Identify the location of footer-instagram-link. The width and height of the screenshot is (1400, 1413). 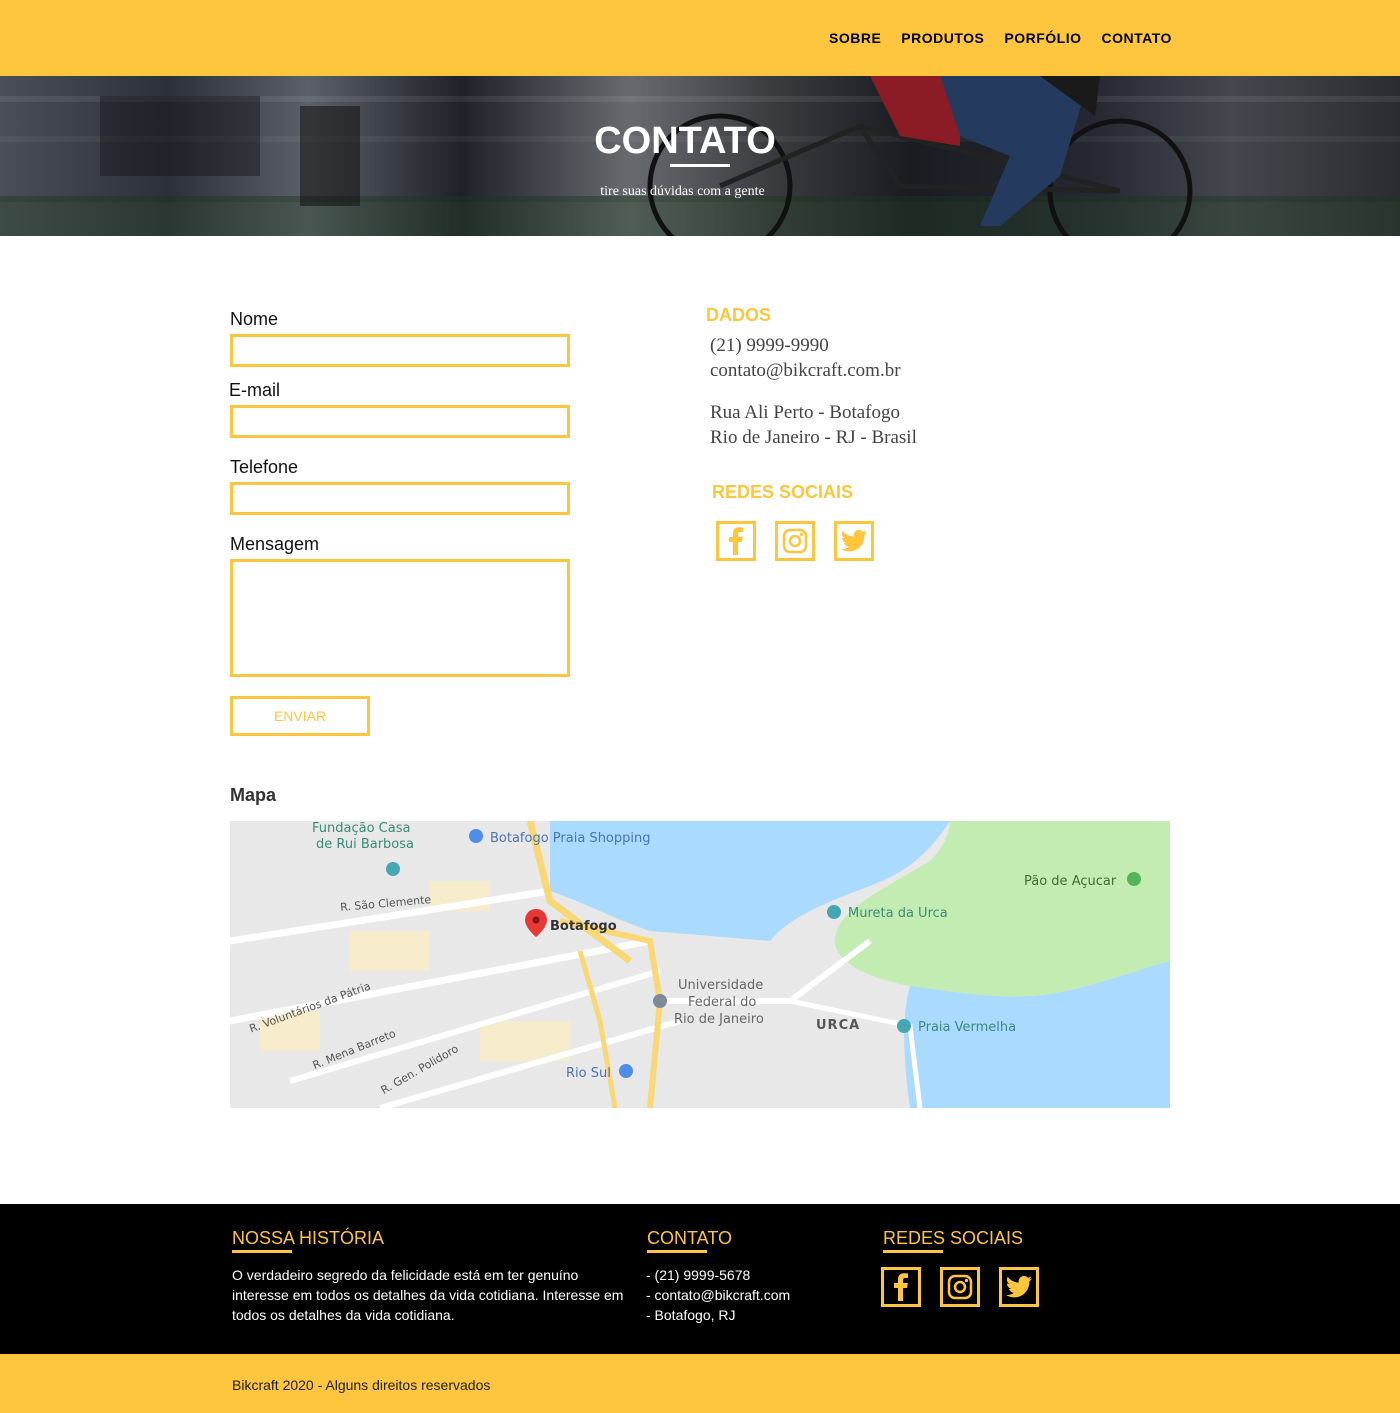
(960, 1287).